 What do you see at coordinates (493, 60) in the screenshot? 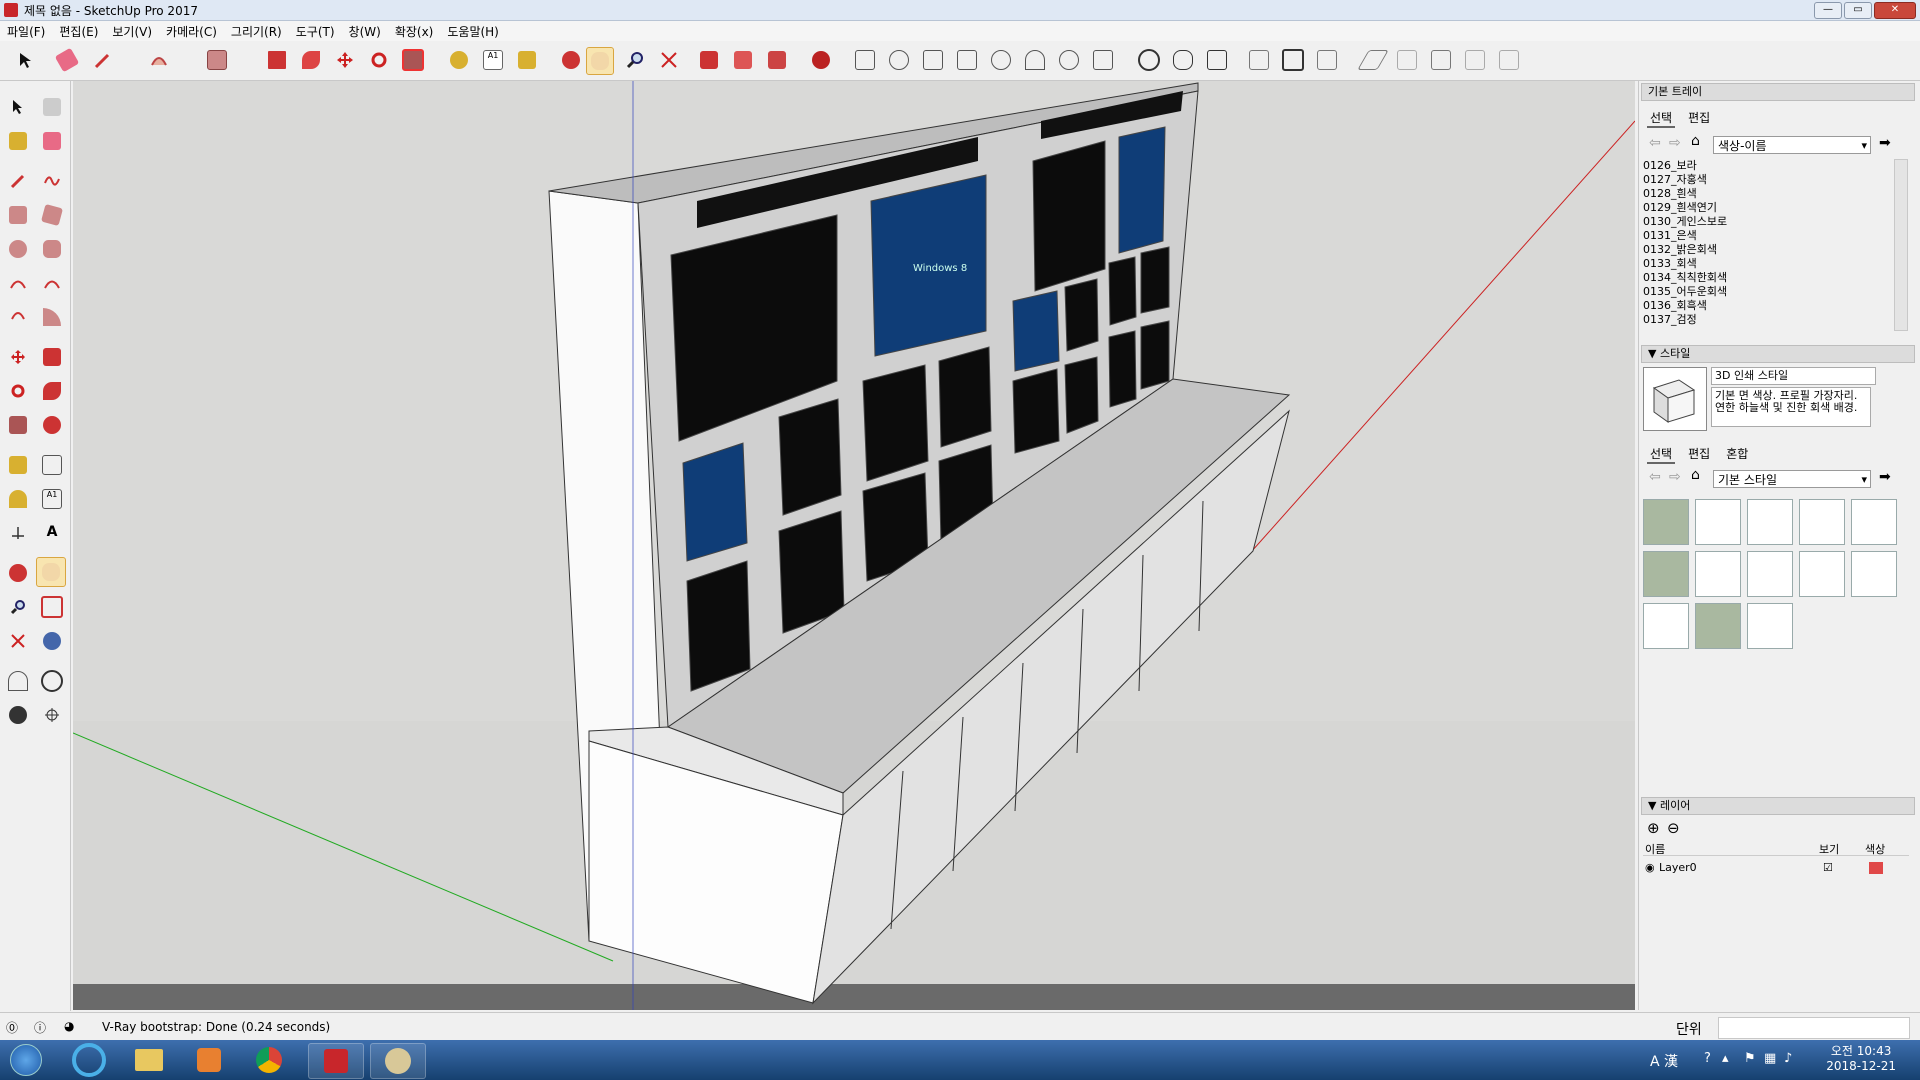
I see `text-tool-button: A1` at bounding box center [493, 60].